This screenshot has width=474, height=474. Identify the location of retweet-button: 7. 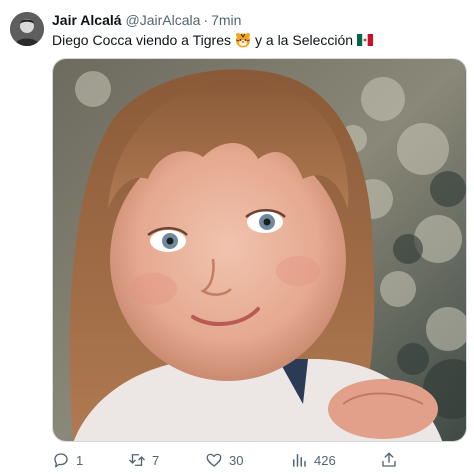
(143, 460).